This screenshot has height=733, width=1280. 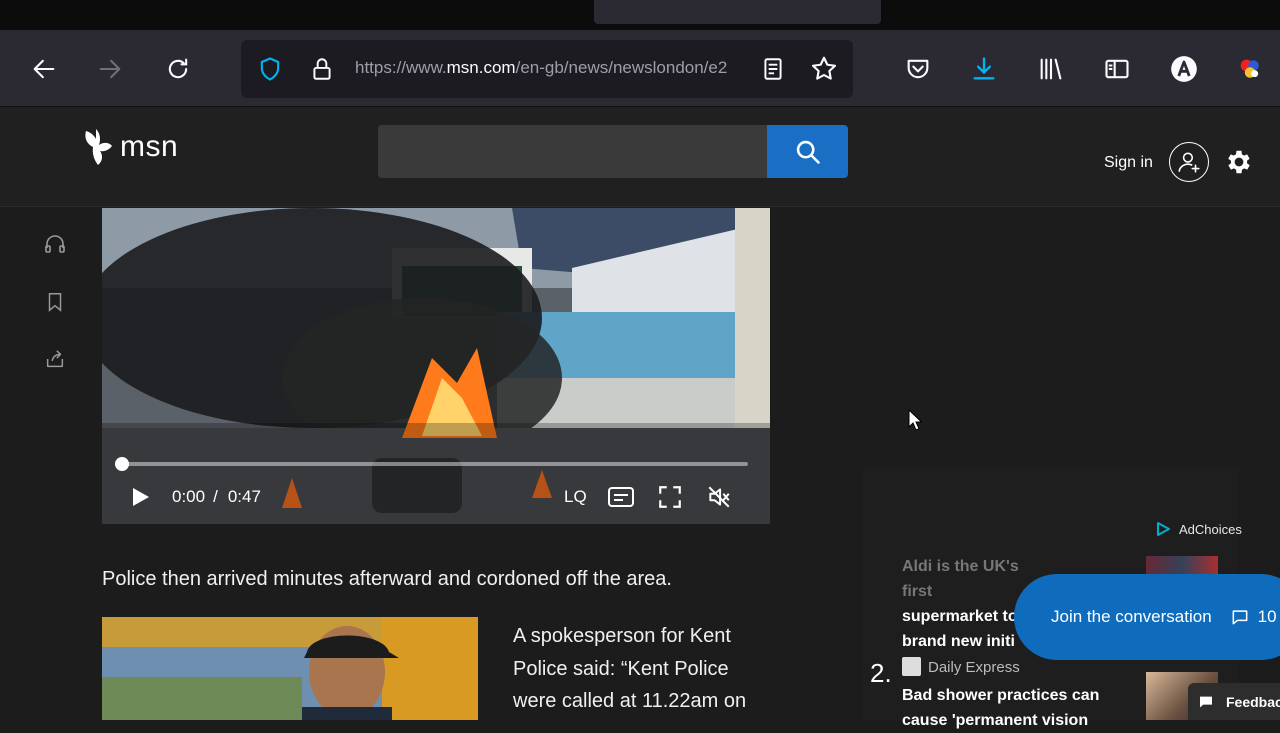 I want to click on fullscreen-button, so click(x=670, y=497).